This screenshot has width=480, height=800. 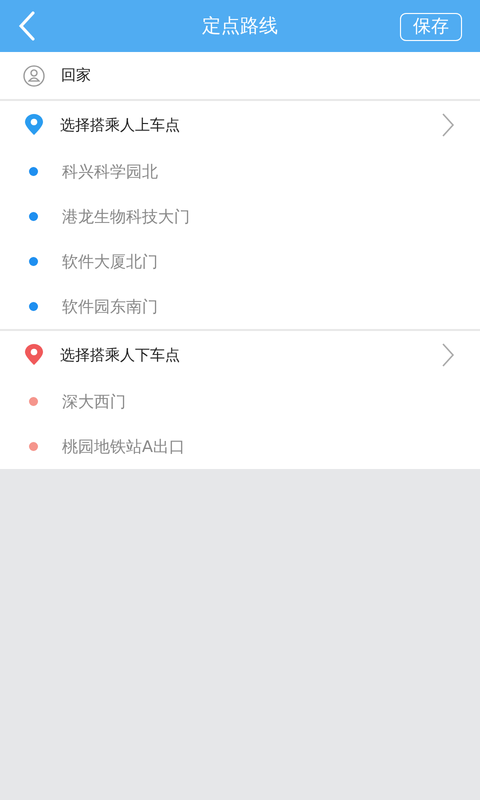 I want to click on person-icon, so click(x=34, y=75).